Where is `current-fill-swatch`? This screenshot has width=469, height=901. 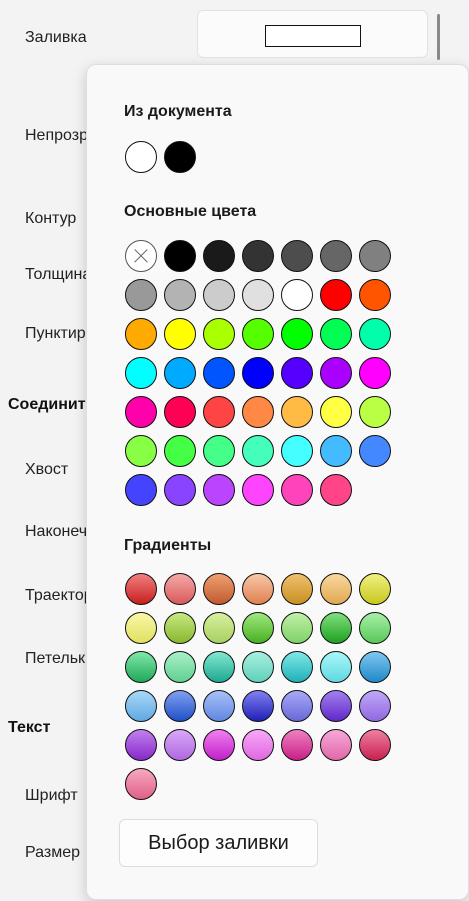 current-fill-swatch is located at coordinates (313, 36).